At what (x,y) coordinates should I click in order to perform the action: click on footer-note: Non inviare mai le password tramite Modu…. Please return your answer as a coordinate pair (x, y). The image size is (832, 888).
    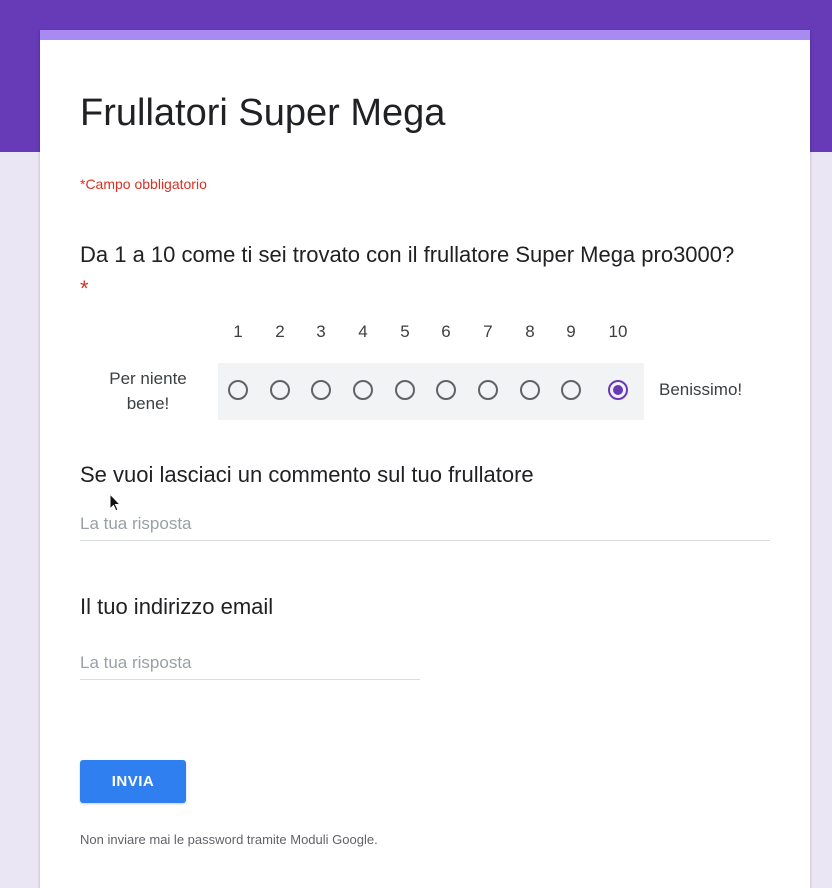
    Looking at the image, I should click on (229, 839).